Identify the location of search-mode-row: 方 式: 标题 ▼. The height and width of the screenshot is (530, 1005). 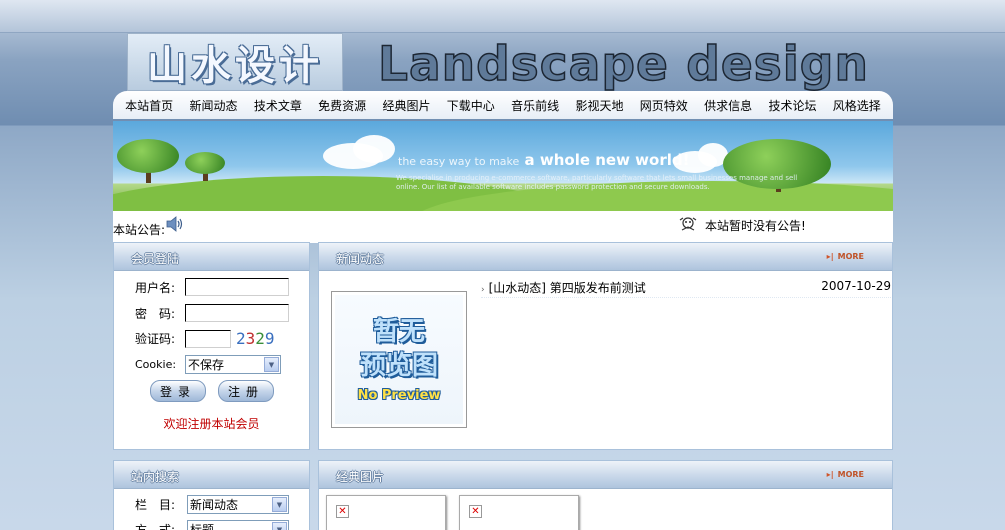
(212, 525).